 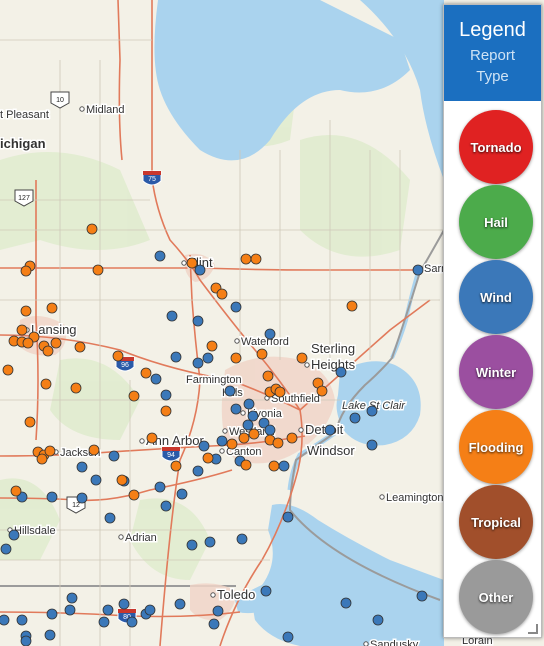 What do you see at coordinates (496, 222) in the screenshot?
I see `legend-item-hail: Hail` at bounding box center [496, 222].